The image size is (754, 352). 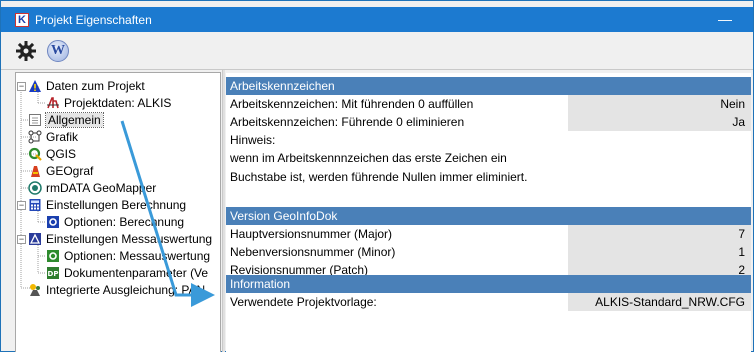 I want to click on alkis-icon, so click(x=53, y=103).